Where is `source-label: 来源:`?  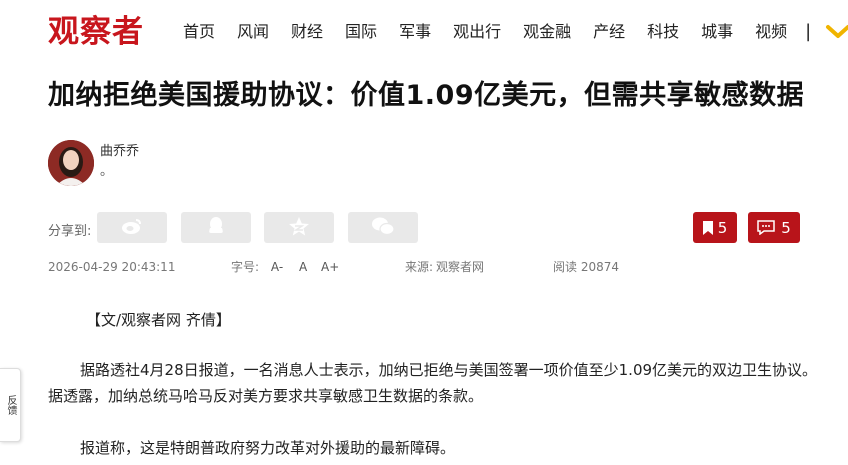 source-label: 来源: is located at coordinates (419, 267).